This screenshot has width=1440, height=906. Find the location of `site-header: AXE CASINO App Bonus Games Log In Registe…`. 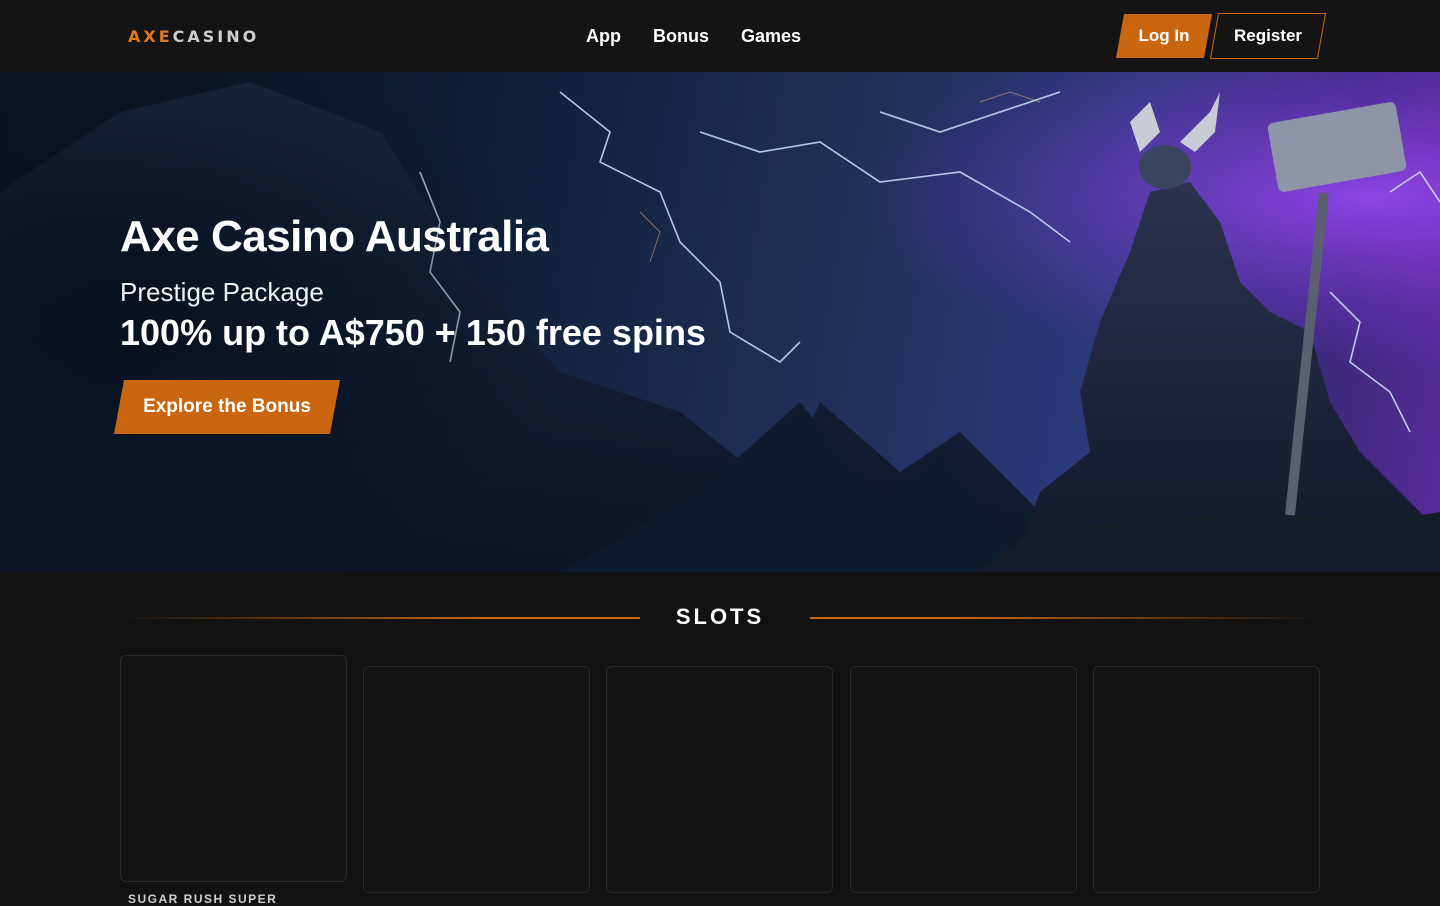

site-header: AXE CASINO App Bonus Games Log In Registe… is located at coordinates (720, 36).